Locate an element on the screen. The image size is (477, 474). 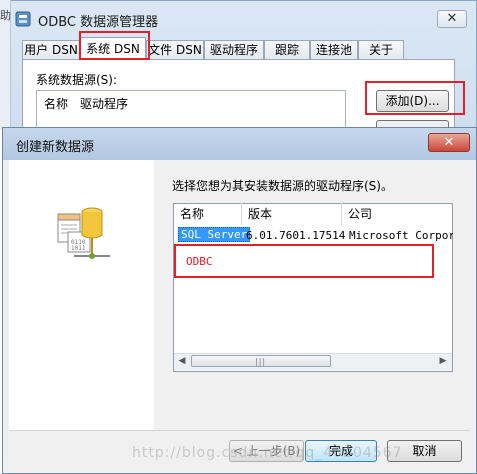
scroll-grip-icon: ||| is located at coordinates (261, 361).